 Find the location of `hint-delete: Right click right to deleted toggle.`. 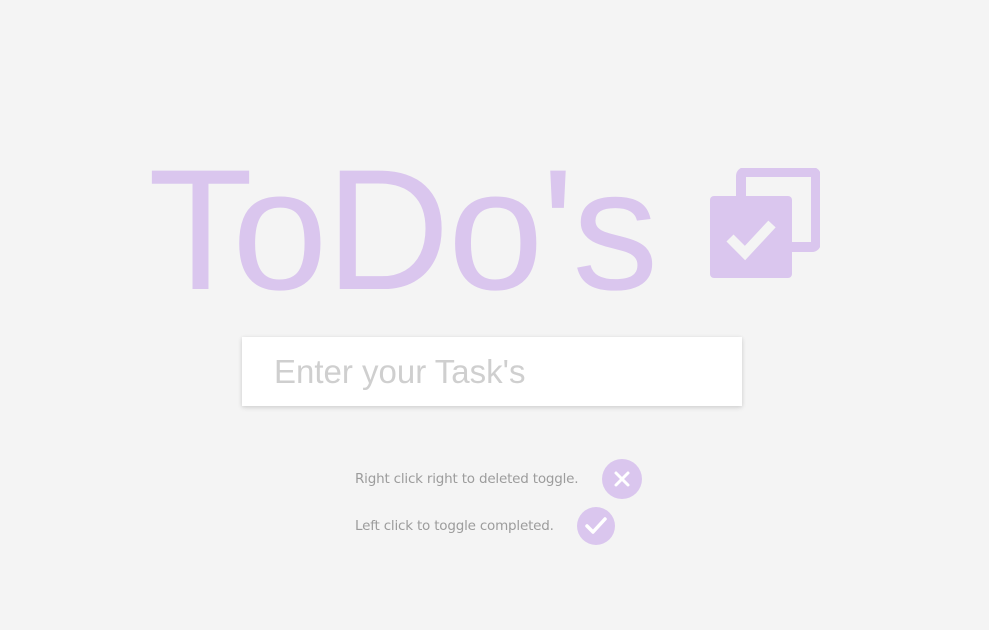

hint-delete: Right click right to deleted toggle. is located at coordinates (499, 479).